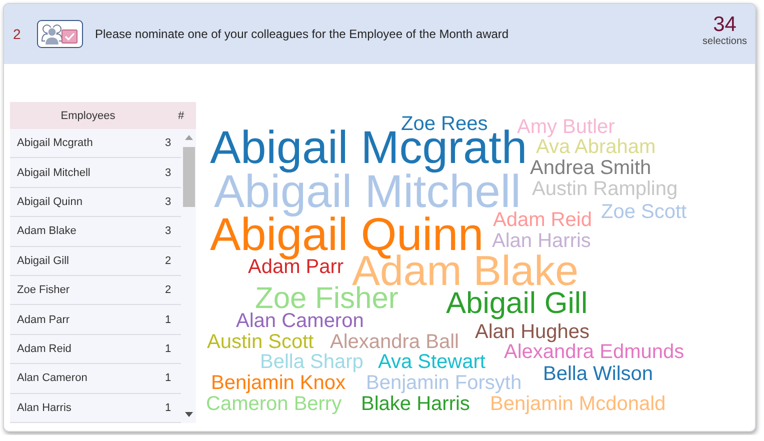 The height and width of the screenshot is (441, 764). Describe the element at coordinates (47, 231) in the screenshot. I see `name-cell-text: Adam Blake` at that location.